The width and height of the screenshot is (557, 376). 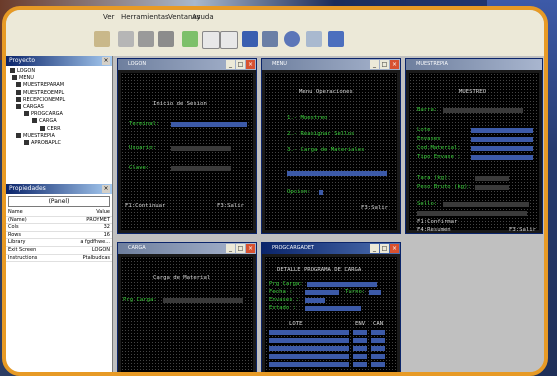 I want to click on estado-field, so click(x=333, y=308).